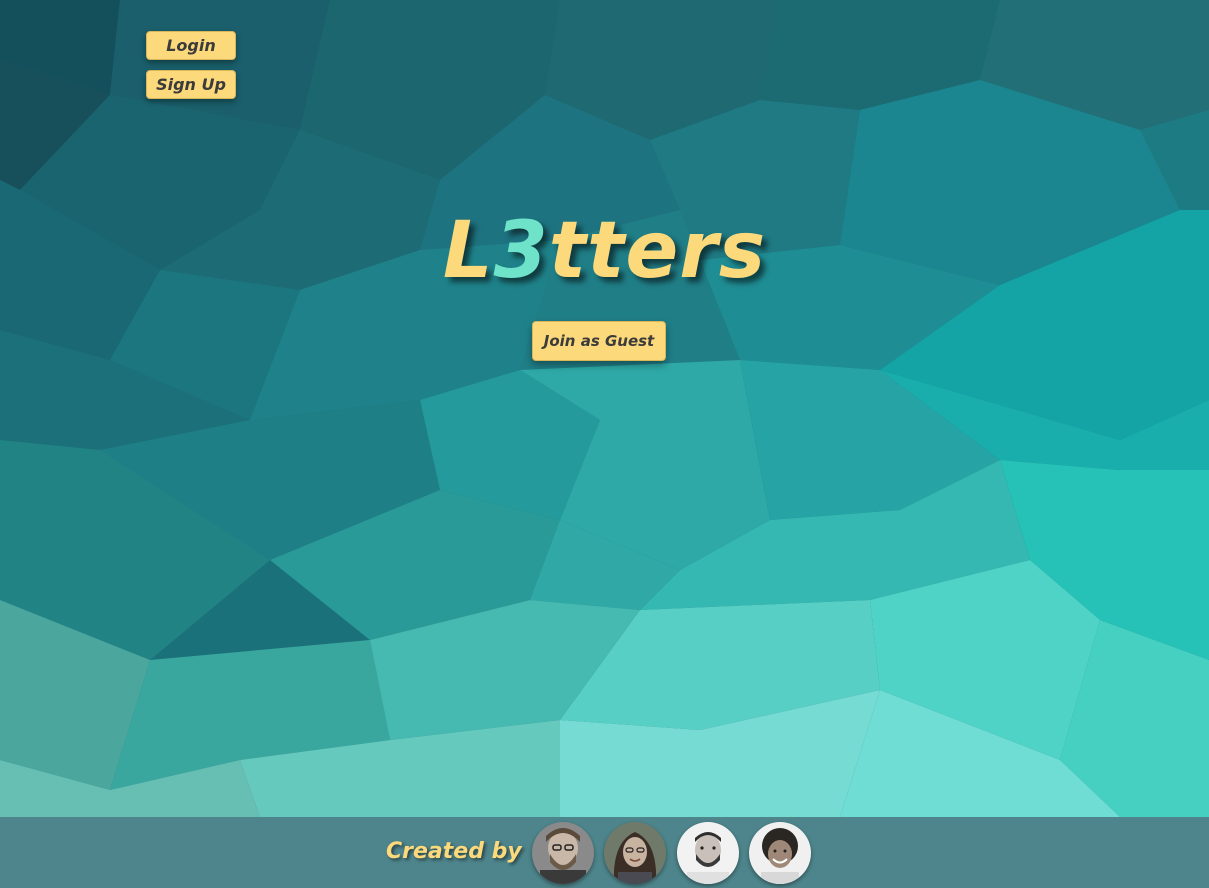  I want to click on created-by-label: Created by, so click(454, 851).